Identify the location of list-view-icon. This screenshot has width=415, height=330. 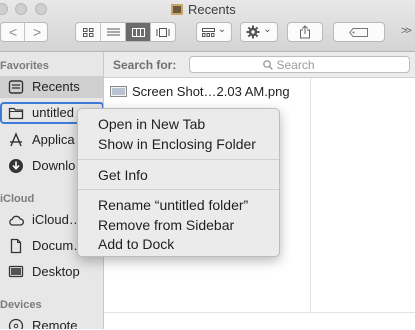
(113, 31).